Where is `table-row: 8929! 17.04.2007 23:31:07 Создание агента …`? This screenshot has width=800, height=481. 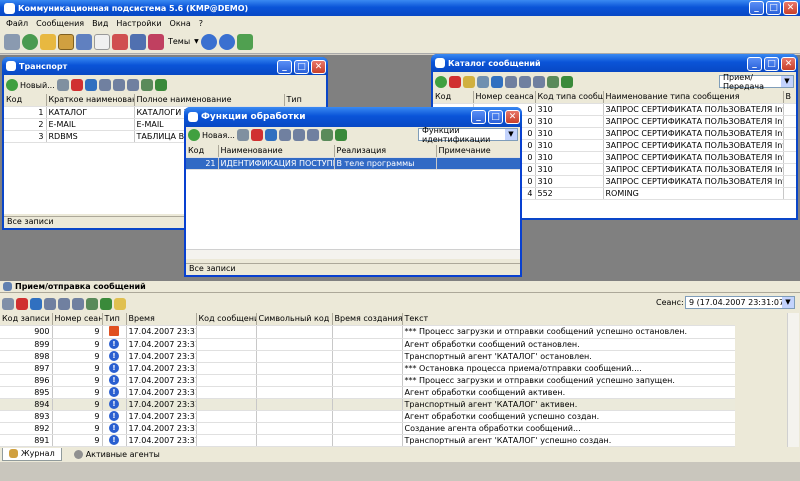
table-row: 8929! 17.04.2007 23:31:07 Создание агента … is located at coordinates (367, 428).